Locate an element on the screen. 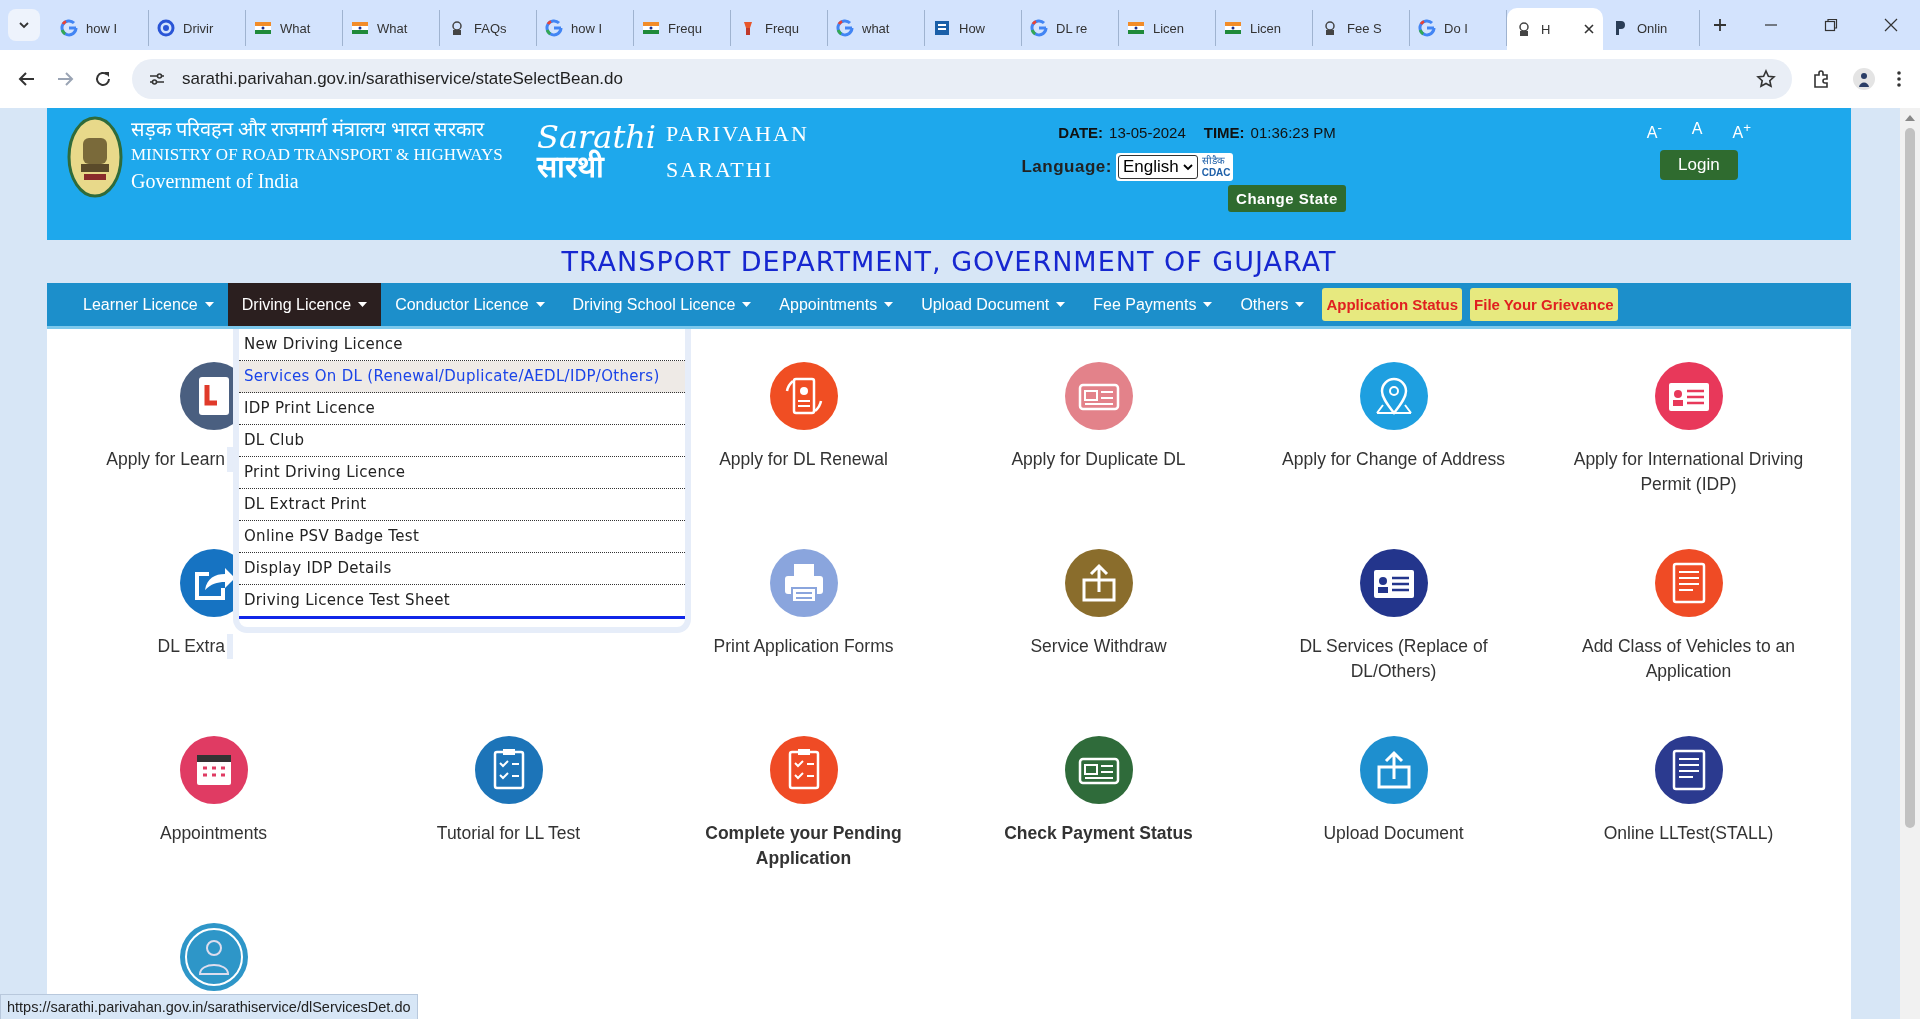 This screenshot has height=1019, width=1920. nav-menu-item: Upload Document is located at coordinates (993, 304).